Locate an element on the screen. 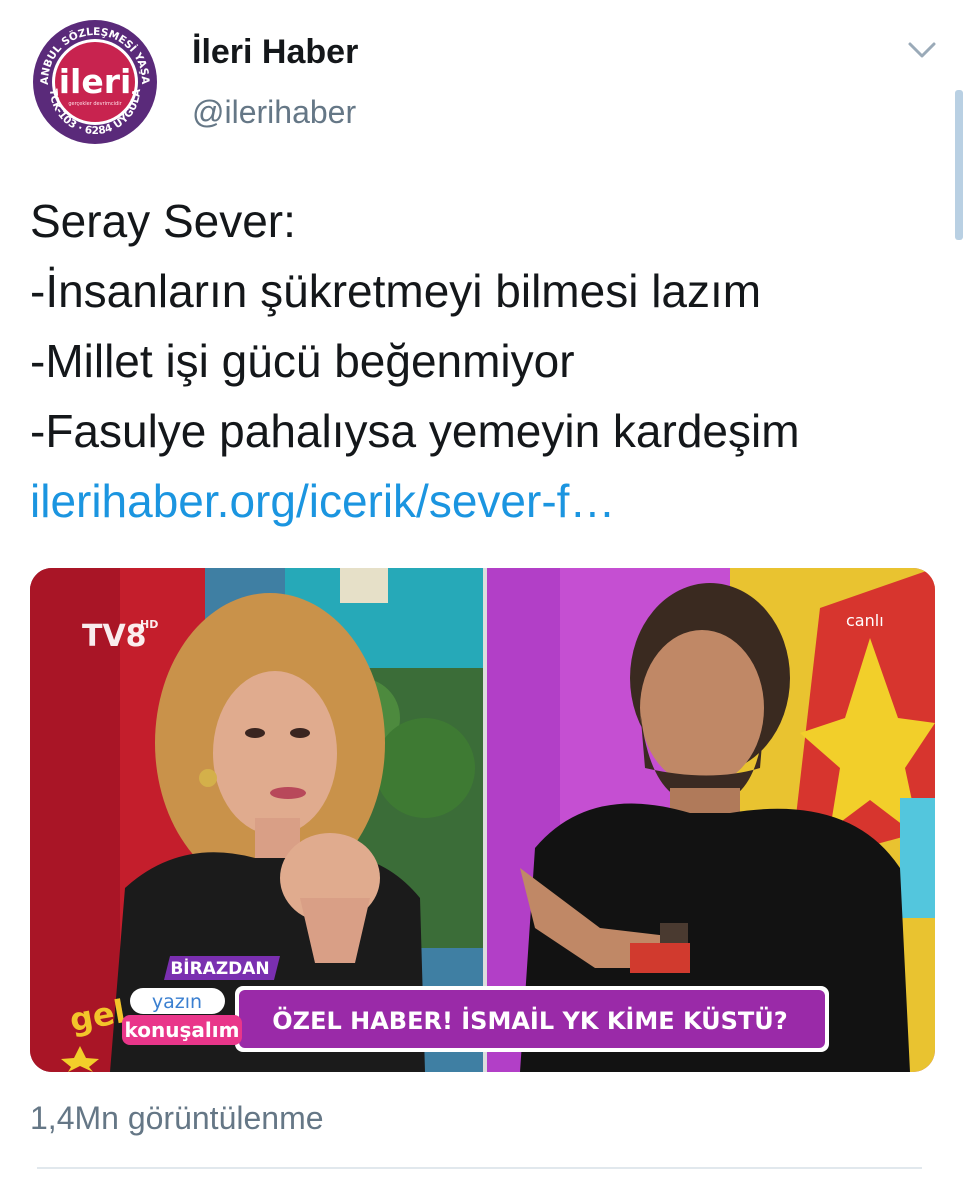 The image size is (965, 1200). svg-text: gerçekler devrimcidir is located at coordinates (95, 104).